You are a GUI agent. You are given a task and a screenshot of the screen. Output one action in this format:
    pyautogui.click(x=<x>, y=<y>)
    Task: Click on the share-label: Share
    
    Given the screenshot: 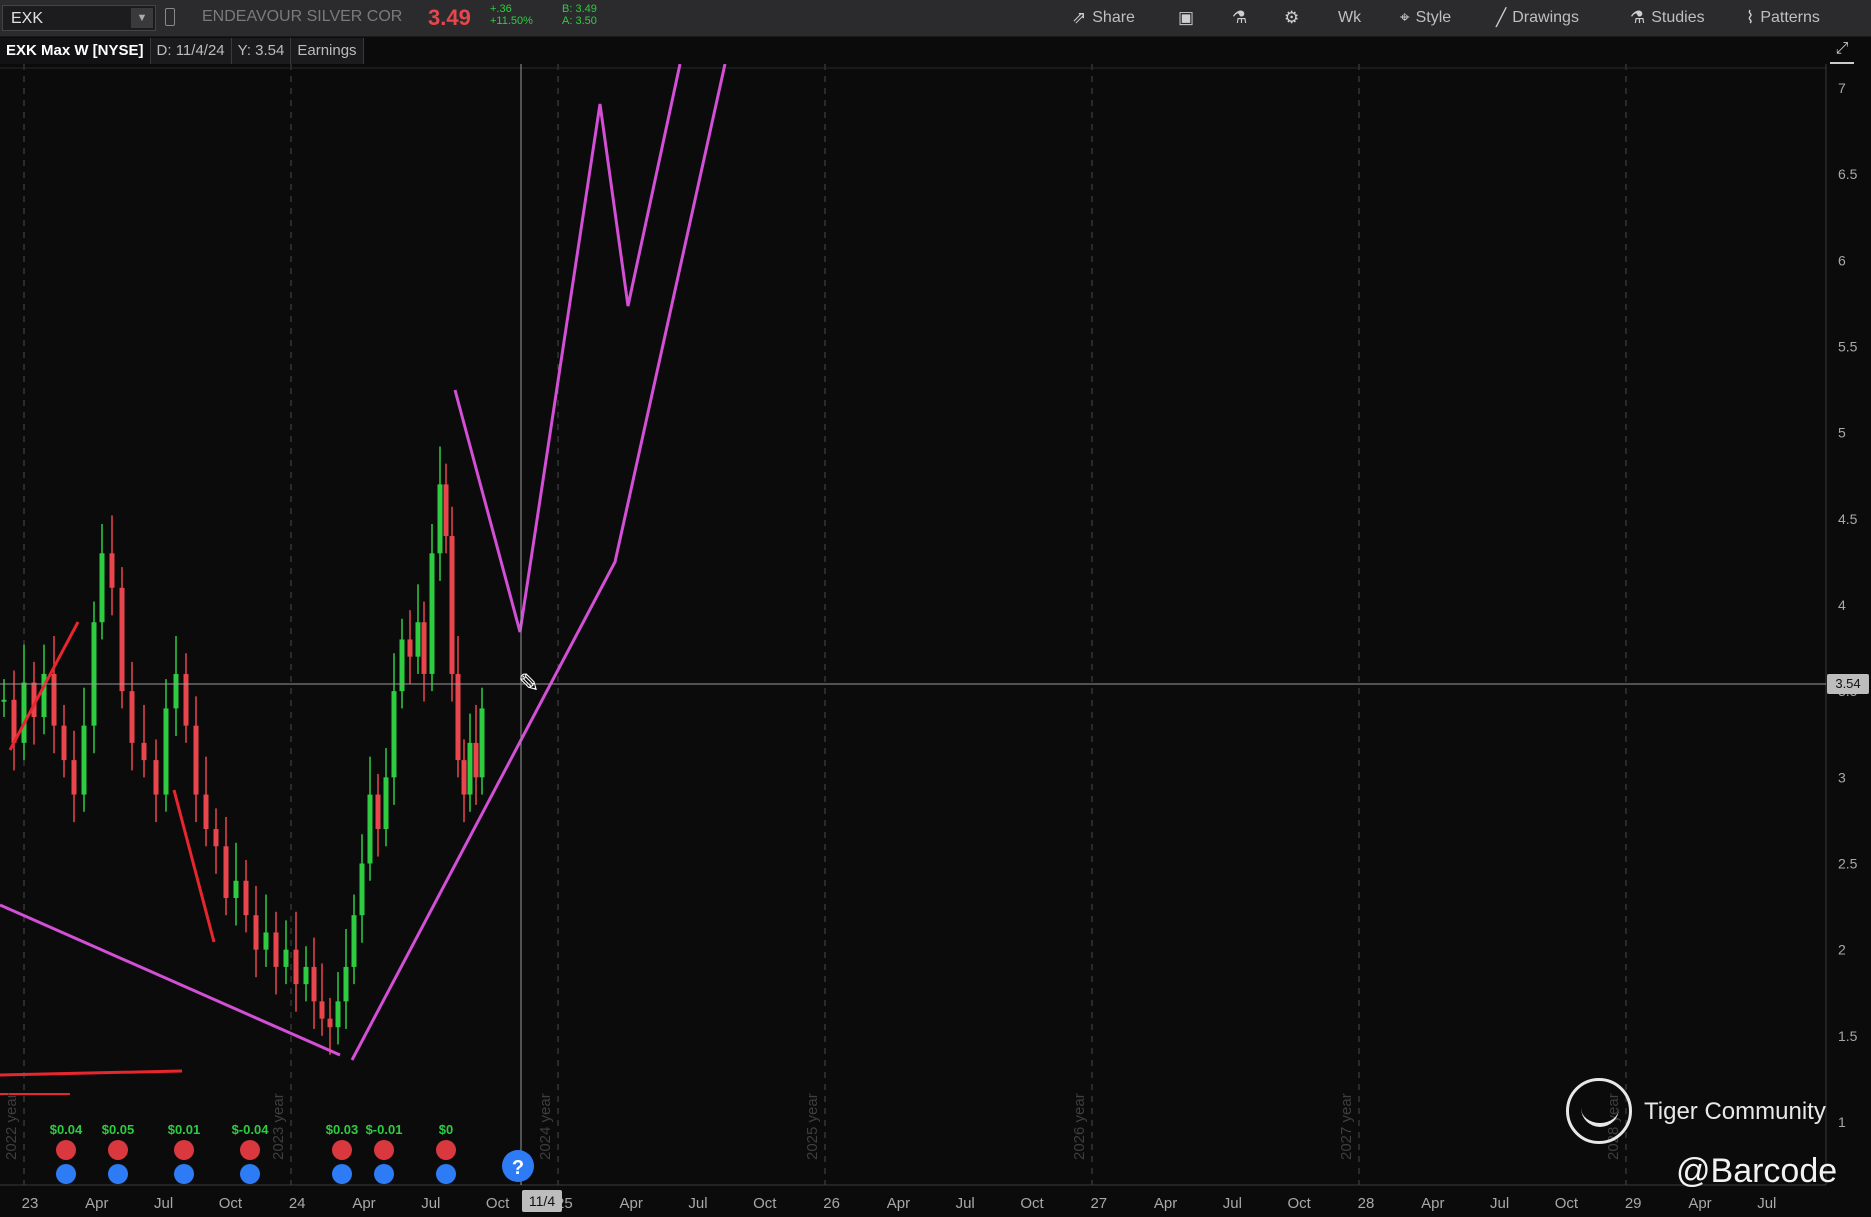 What is the action you would take?
    pyautogui.click(x=1113, y=17)
    